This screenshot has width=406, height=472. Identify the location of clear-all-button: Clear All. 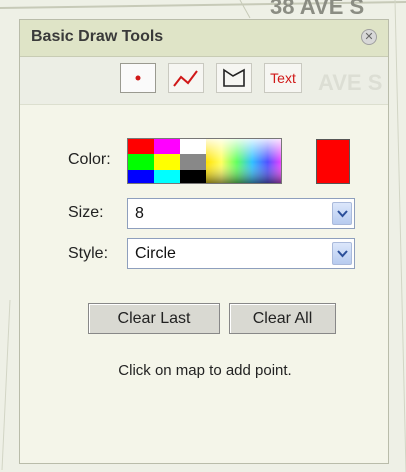
(282, 318).